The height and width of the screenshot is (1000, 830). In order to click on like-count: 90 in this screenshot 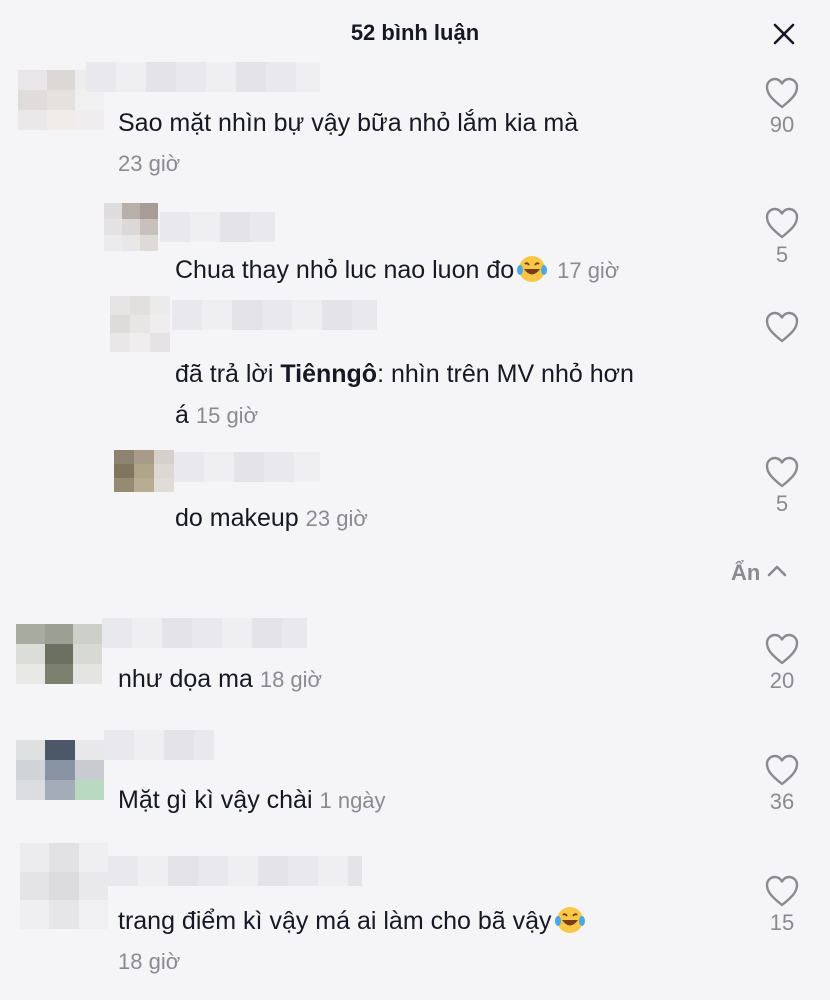, I will do `click(782, 124)`.